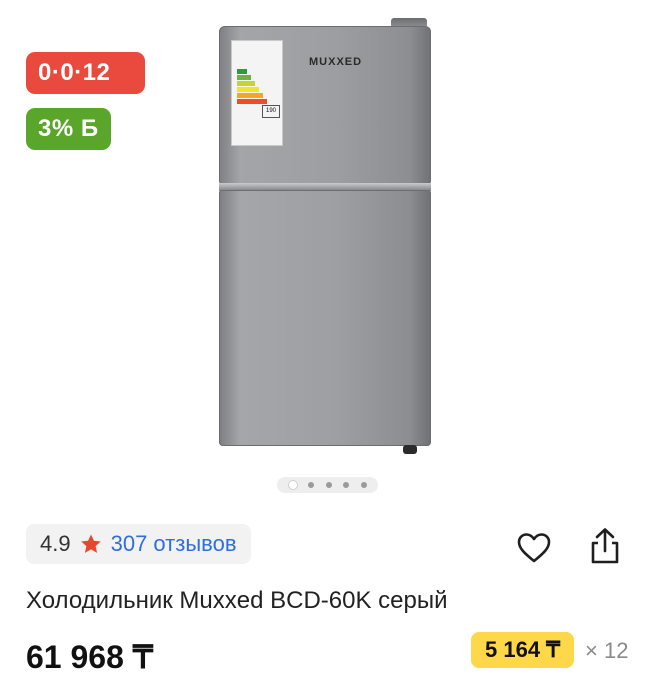 The height and width of the screenshot is (699, 649). What do you see at coordinates (237, 600) in the screenshot?
I see `product-title: Холодильник Muxxed BCD-60K серый` at bounding box center [237, 600].